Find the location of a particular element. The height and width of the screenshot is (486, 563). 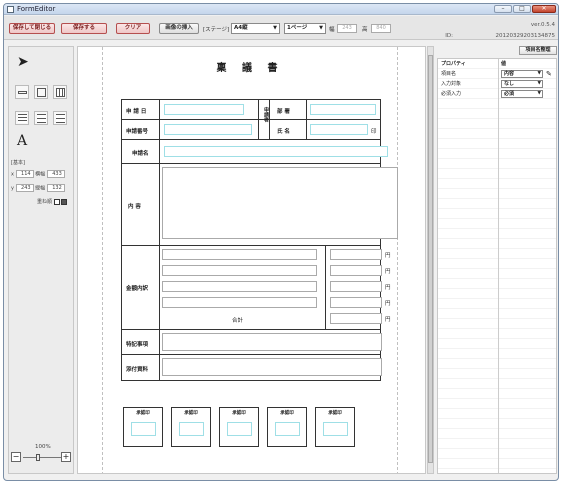

pages-value: 1ページ is located at coordinates (297, 28).